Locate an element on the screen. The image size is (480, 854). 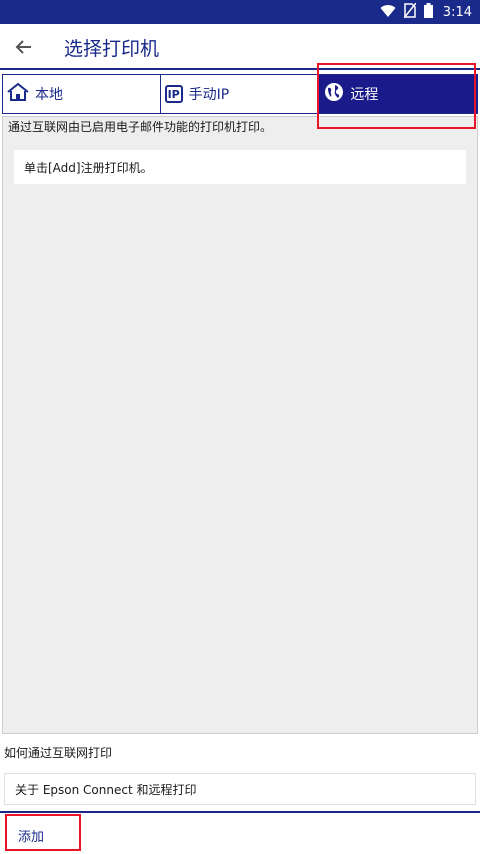
arrow-left-icon is located at coordinates (23, 47).